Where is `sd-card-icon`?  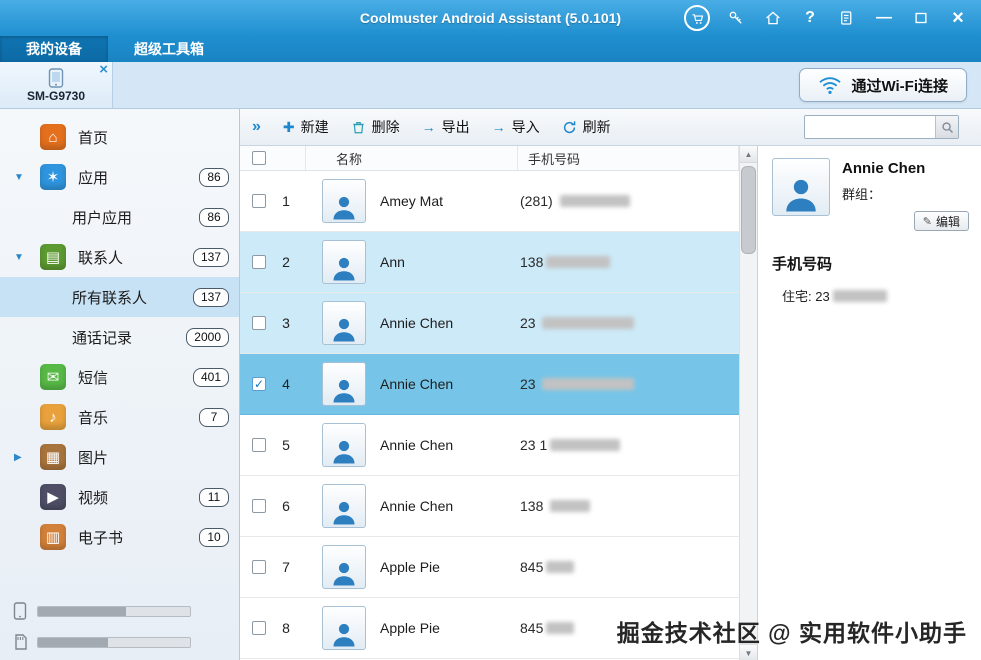
sd-card-icon is located at coordinates (21, 642).